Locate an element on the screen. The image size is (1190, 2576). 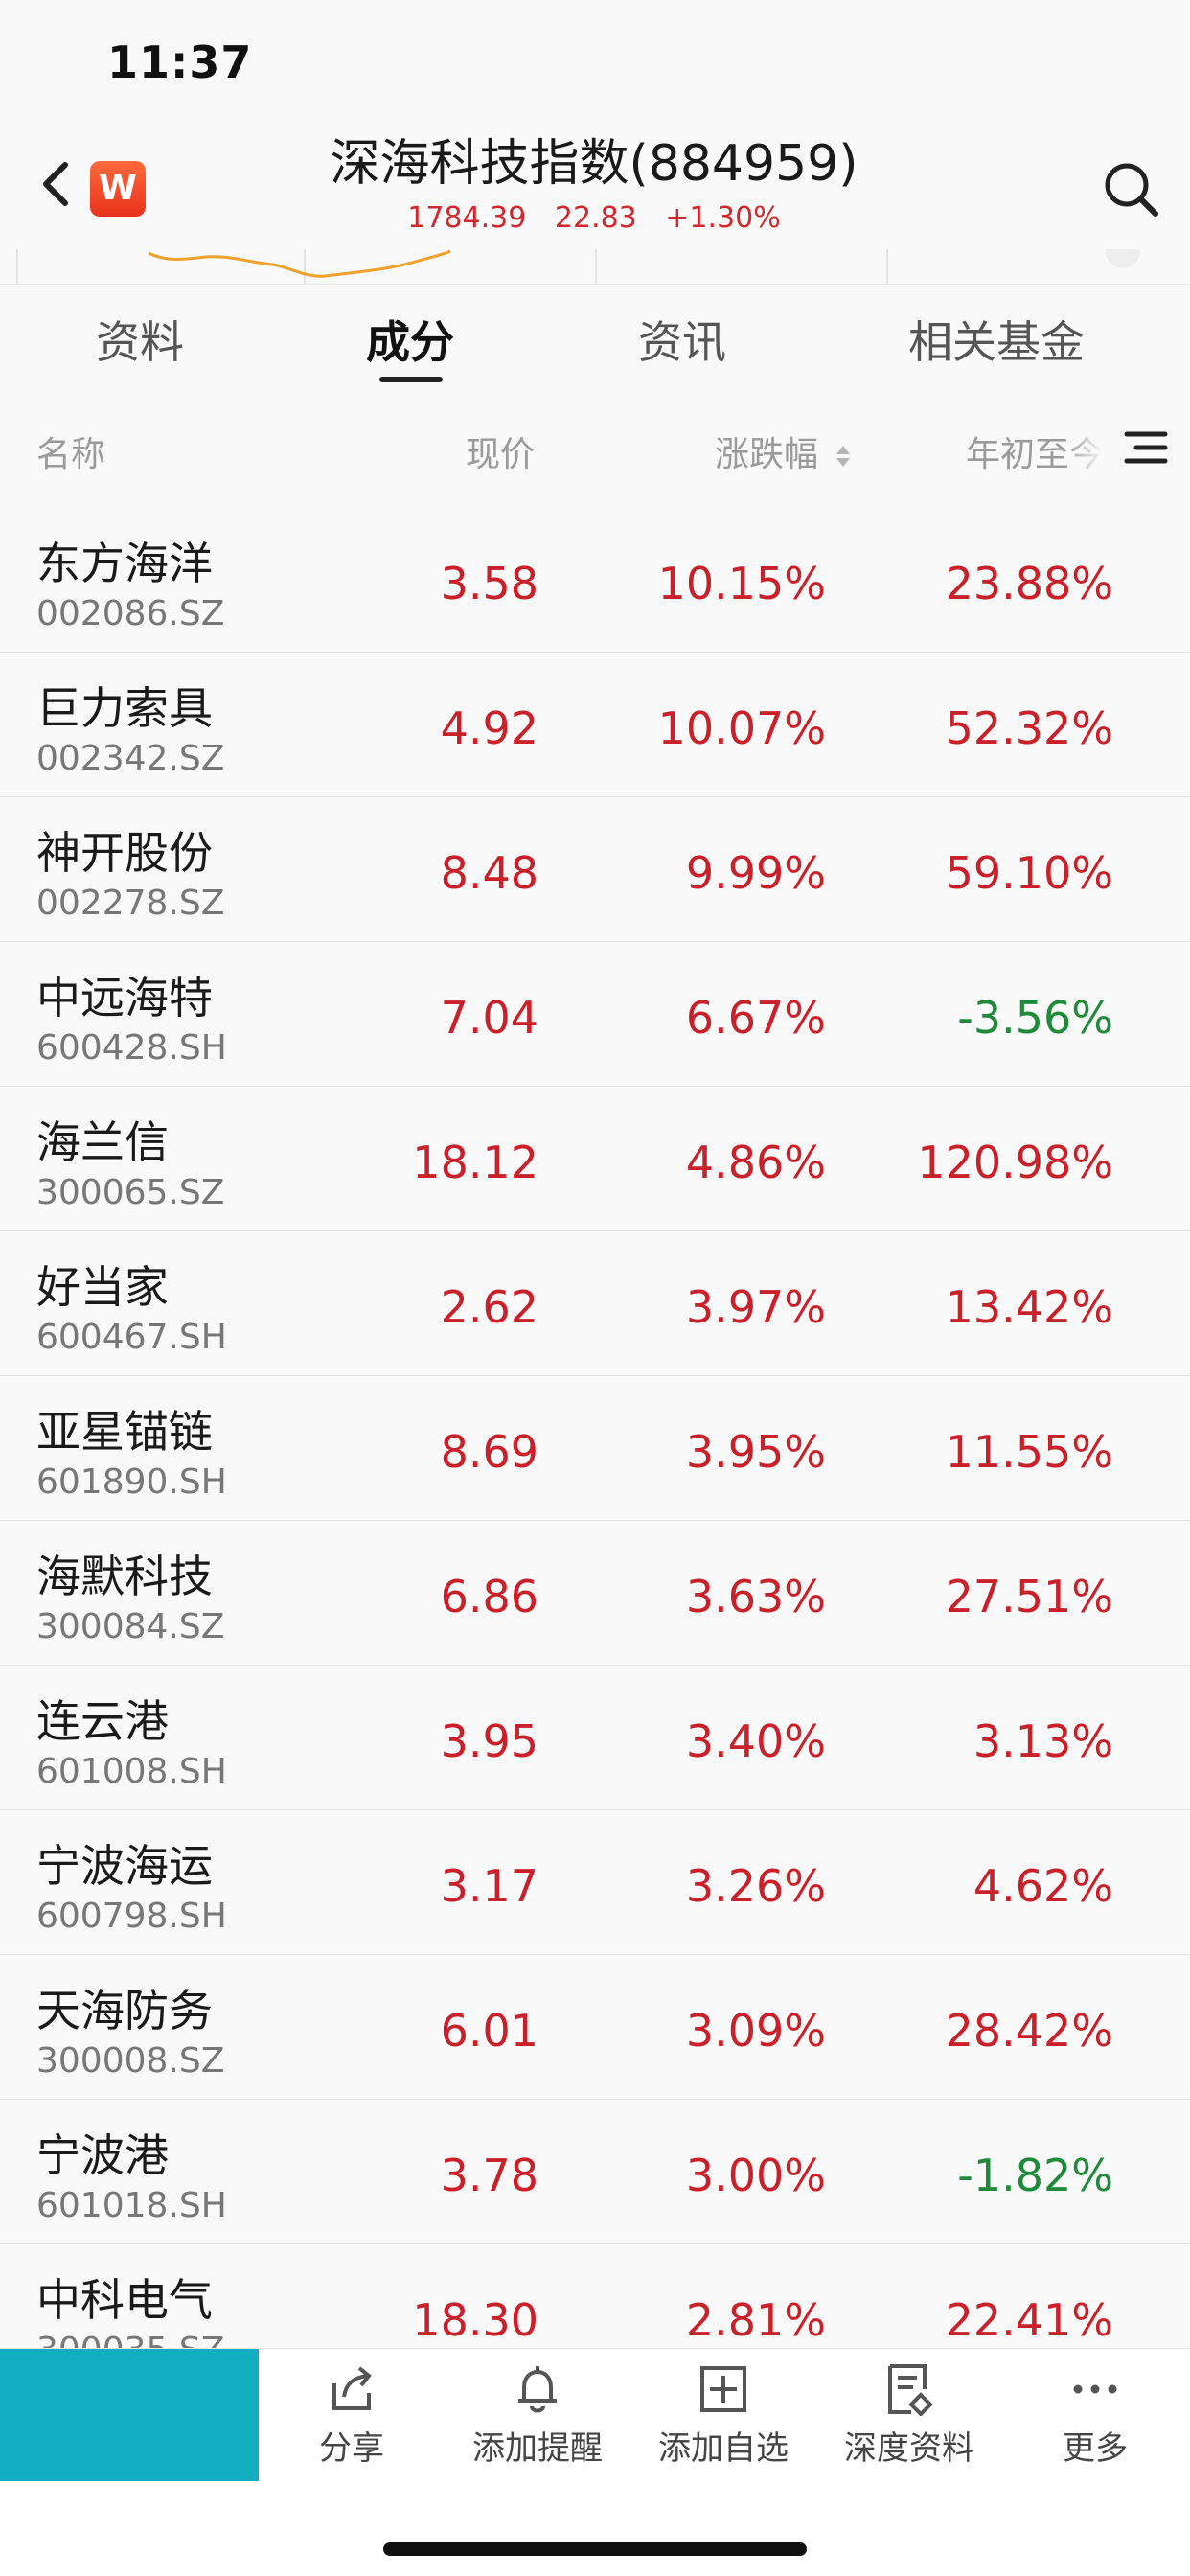
more-icon is located at coordinates (1095, 2389).